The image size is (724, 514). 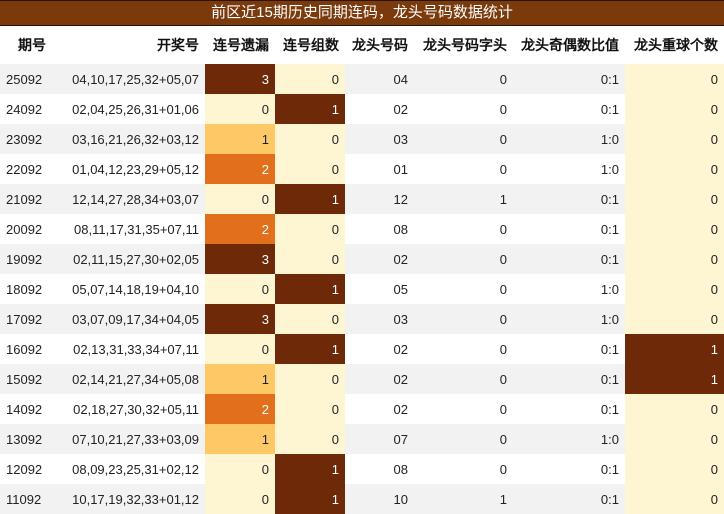 I want to click on draw-numbers-cell: 08,11,17,31,35+07,11, so click(x=128, y=229).